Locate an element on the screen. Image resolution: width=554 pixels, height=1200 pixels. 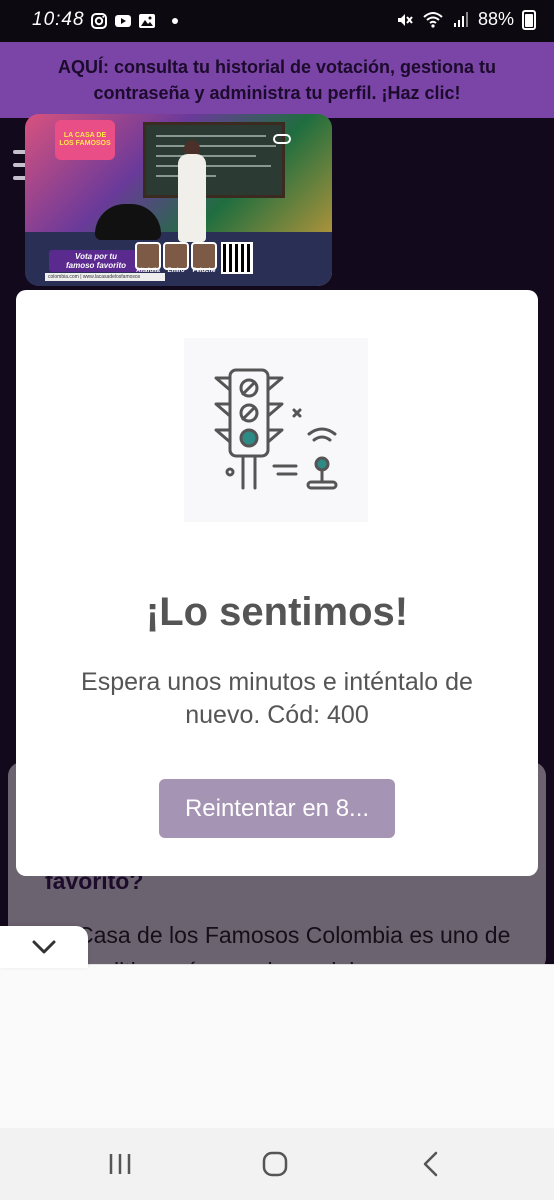
illustration-panel is located at coordinates (276, 430).